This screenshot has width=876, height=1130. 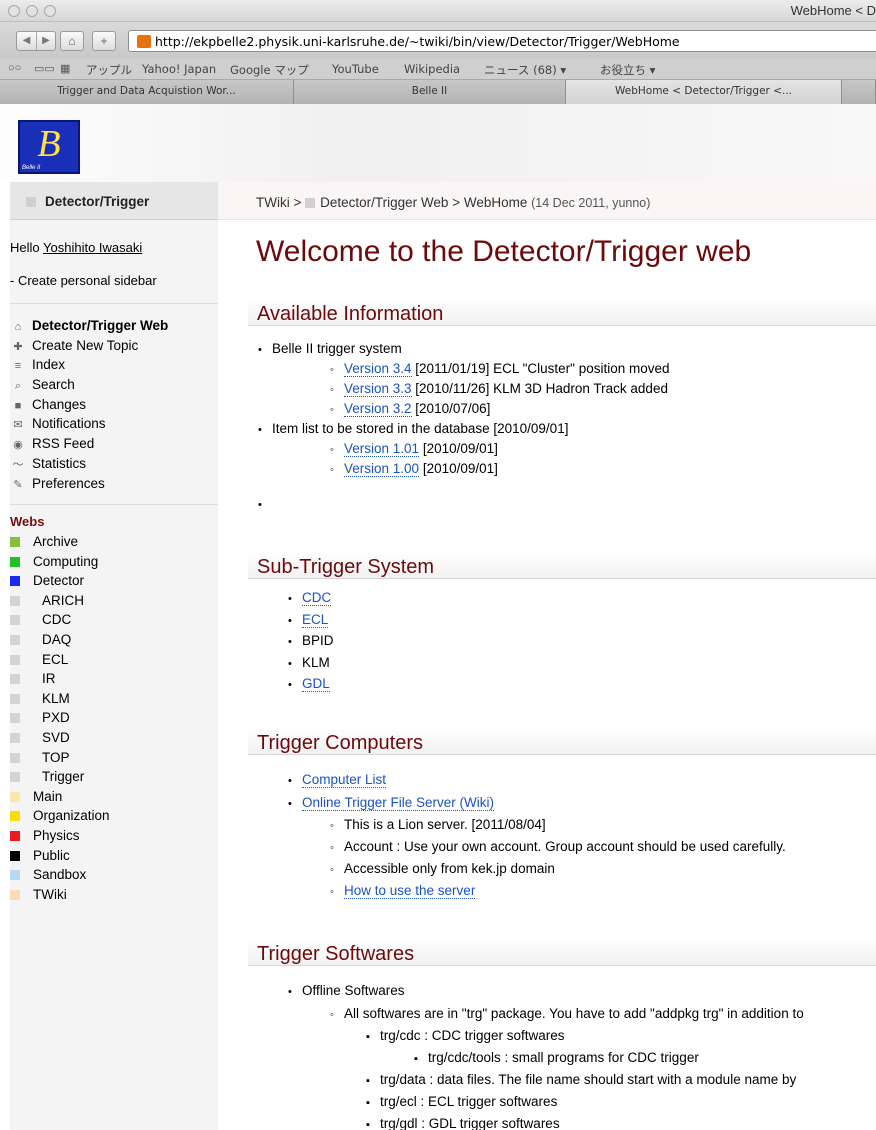 I want to click on sidebar-header: Detector/Trigger, so click(x=114, y=201).